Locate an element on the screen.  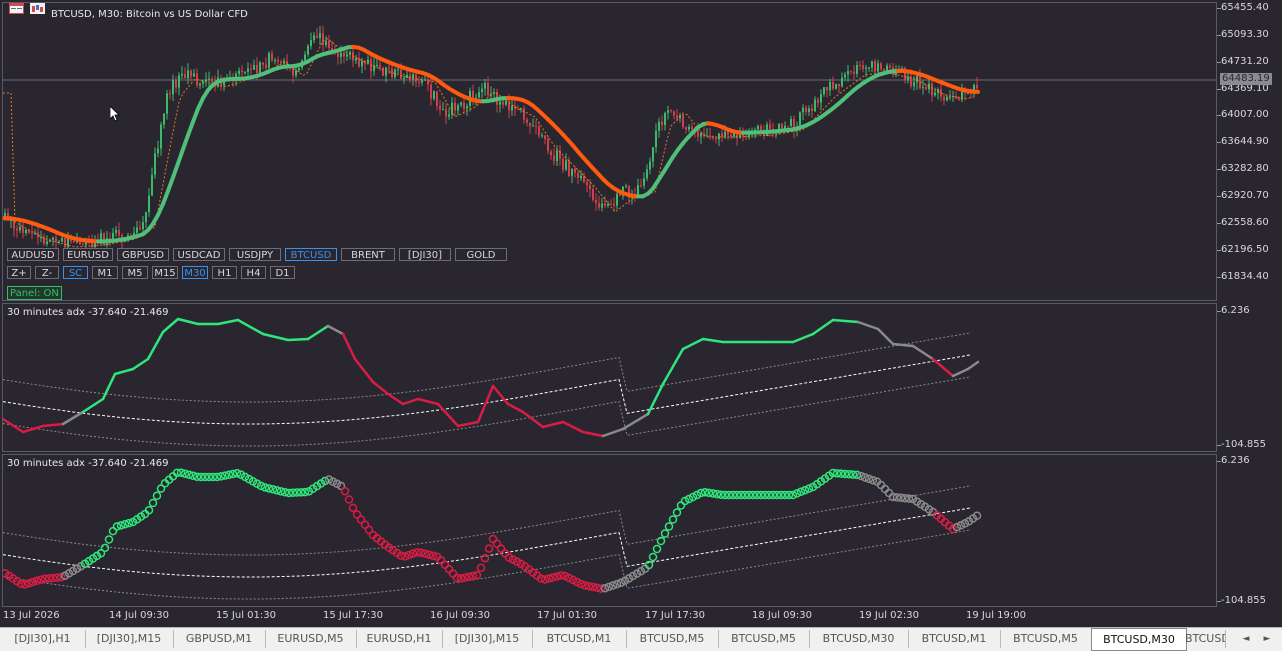
symbol-button-dji30: [DJI30] is located at coordinates (425, 254).